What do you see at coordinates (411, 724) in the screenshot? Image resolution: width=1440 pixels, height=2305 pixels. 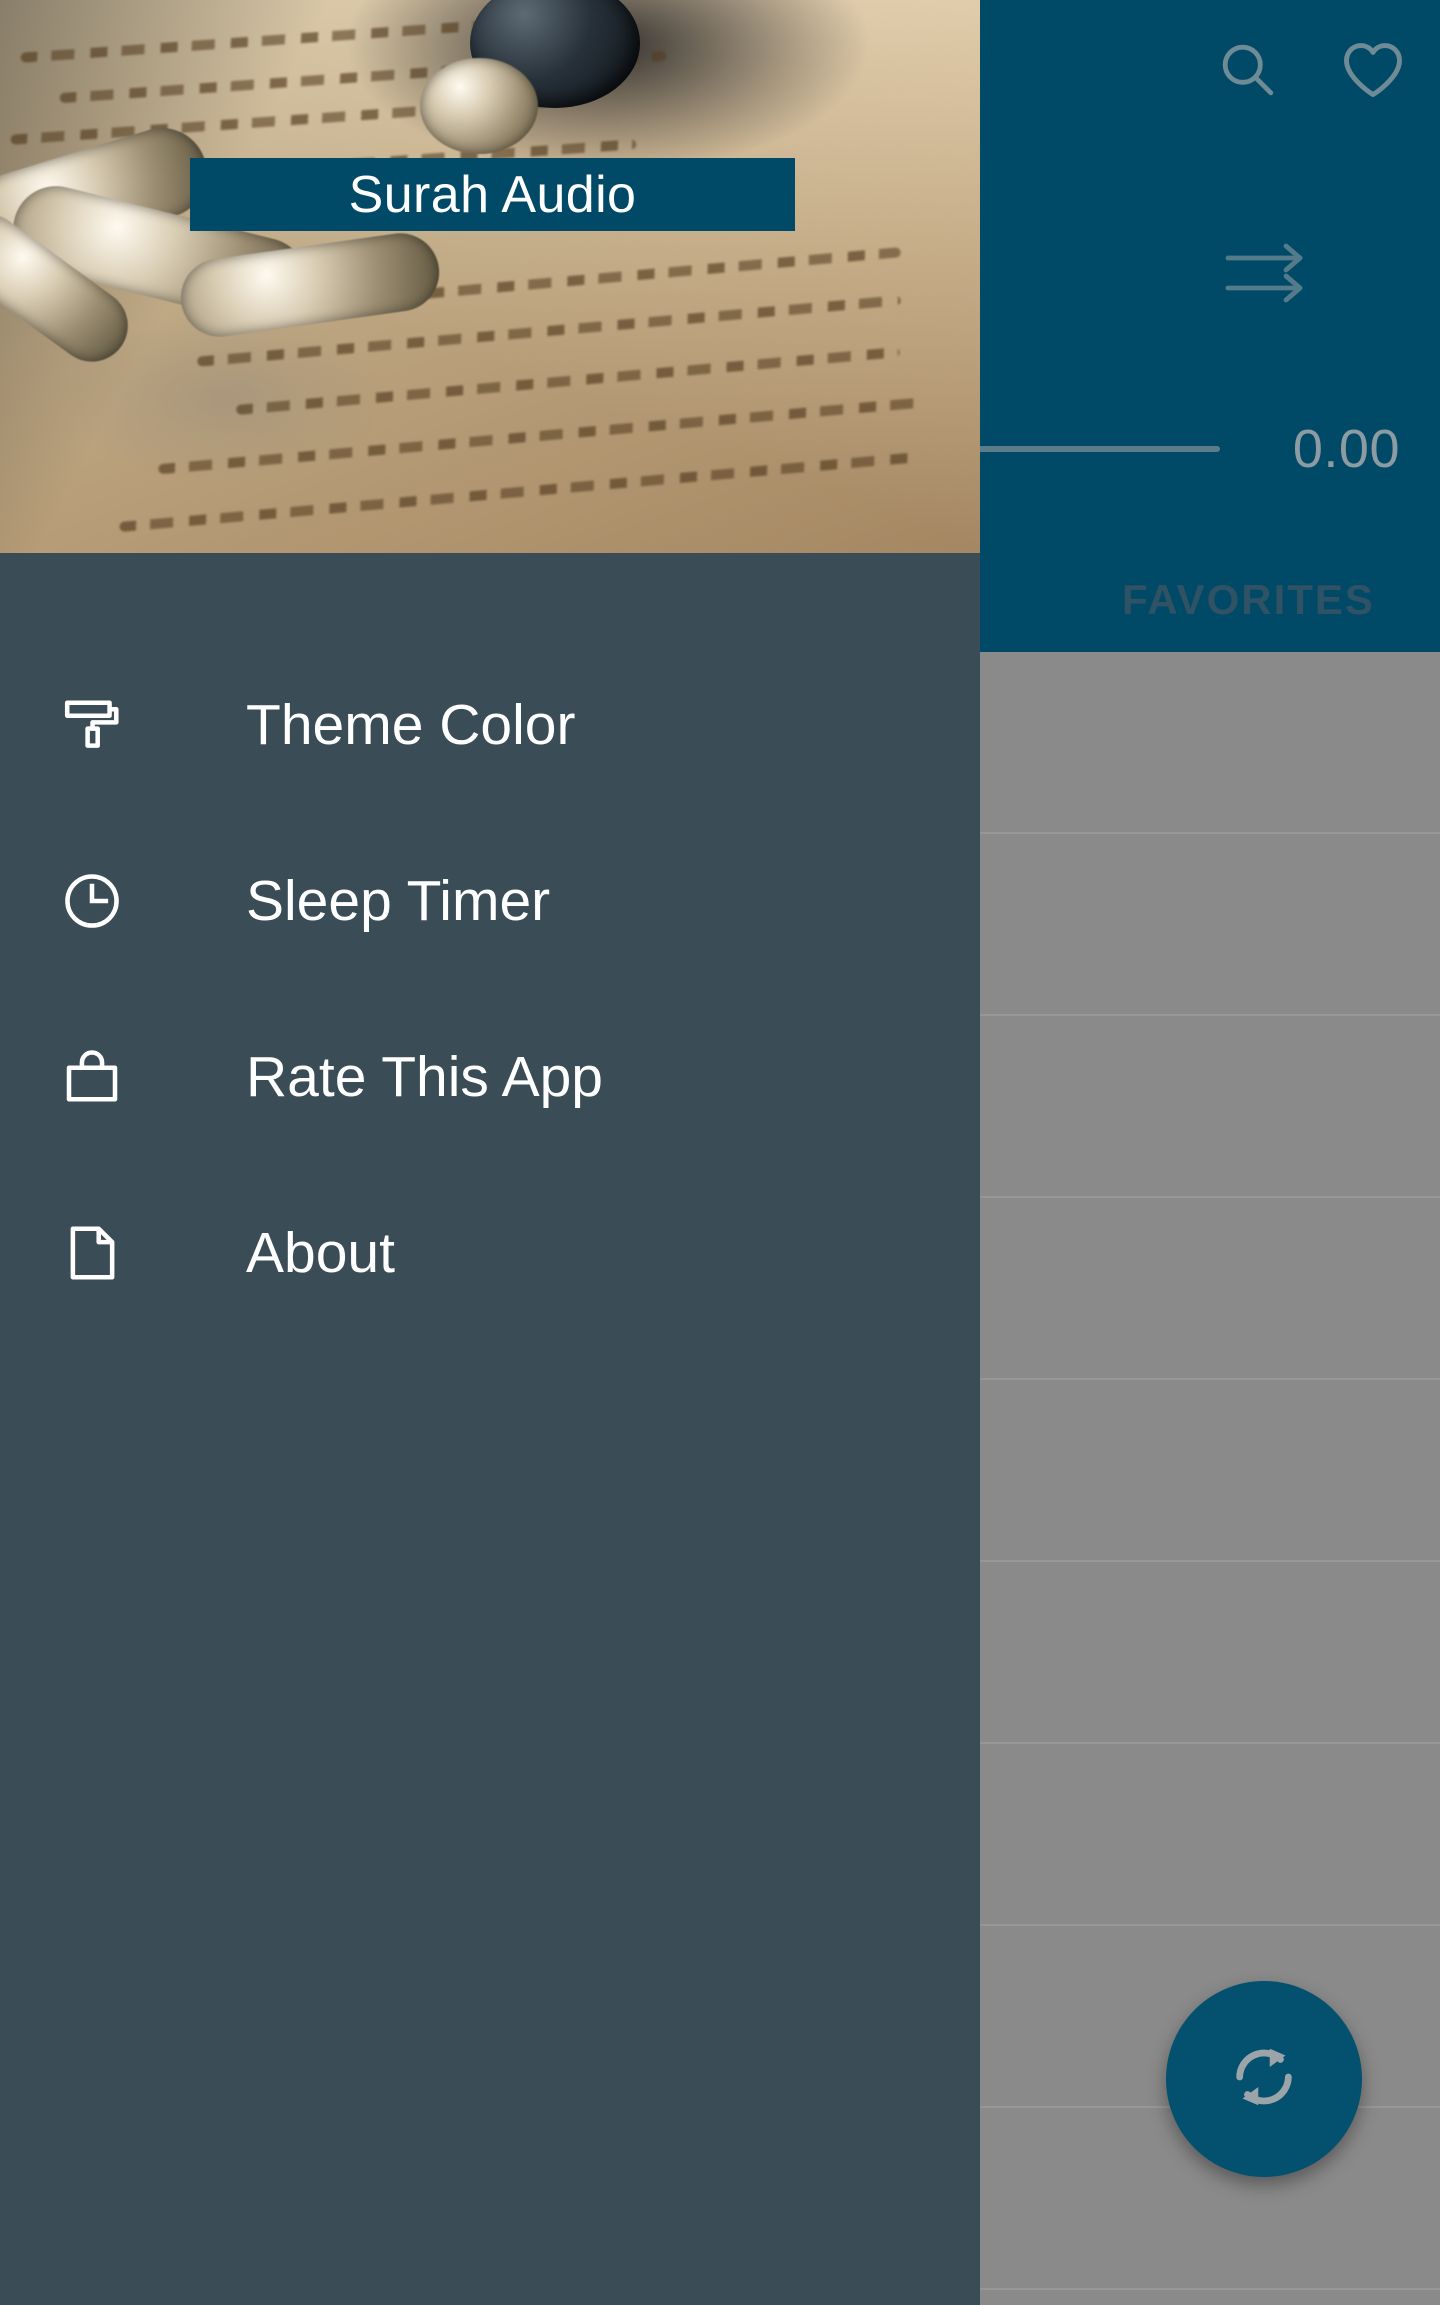 I see `drawer-item-label: Theme Color` at bounding box center [411, 724].